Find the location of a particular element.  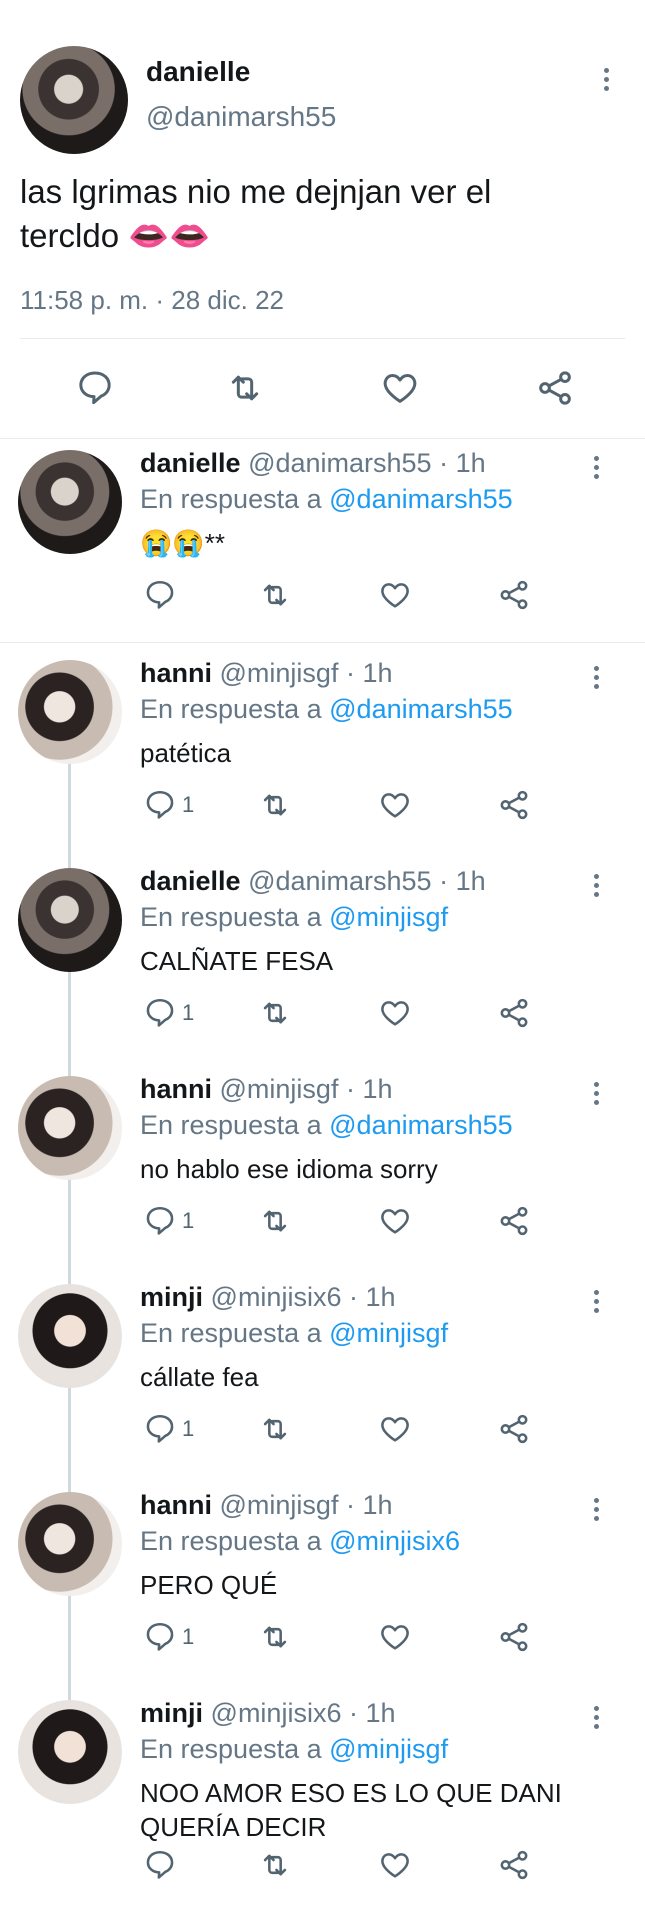

tweet-timestamp: 11:58 p. m. · 28 dic. 22 is located at coordinates (152, 300).